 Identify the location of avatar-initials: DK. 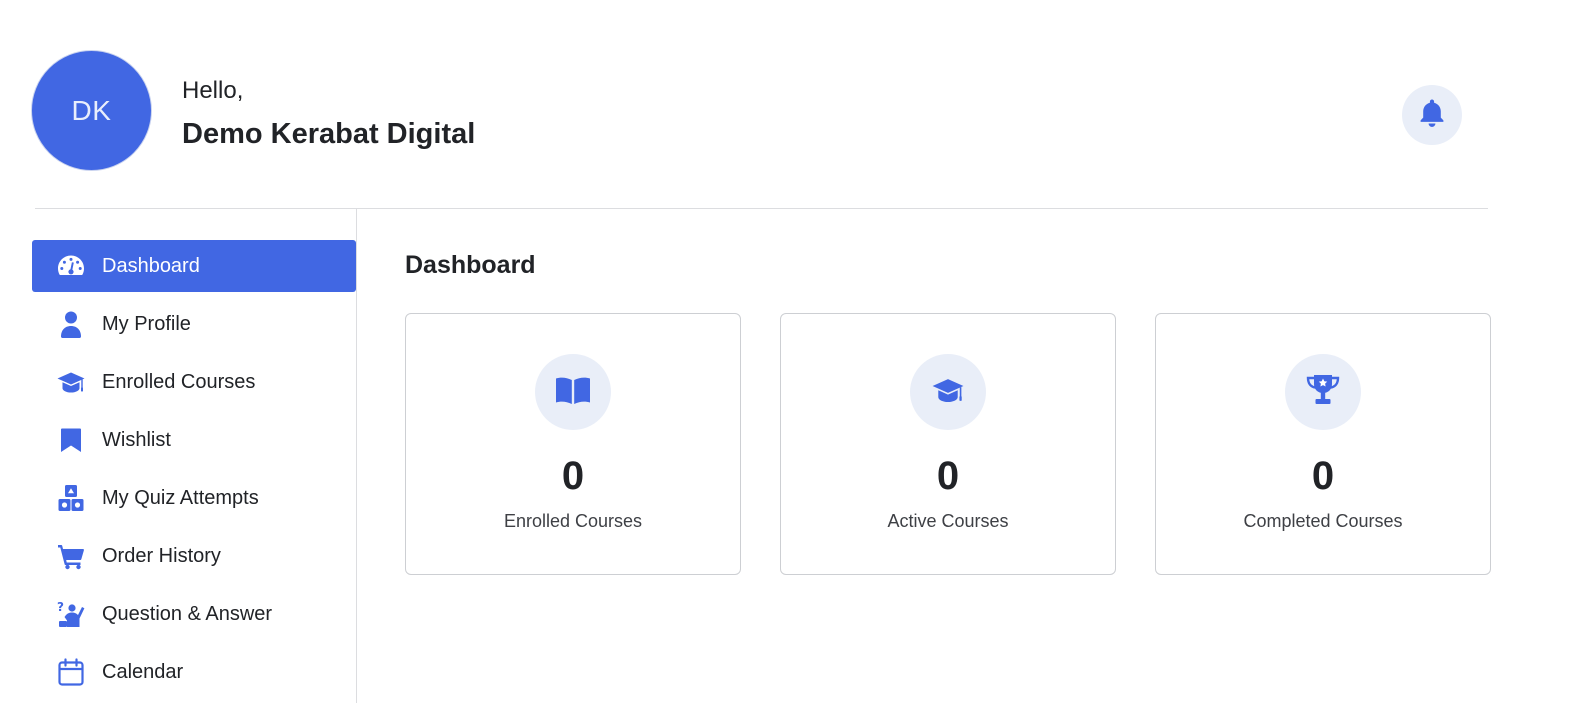
(91, 110).